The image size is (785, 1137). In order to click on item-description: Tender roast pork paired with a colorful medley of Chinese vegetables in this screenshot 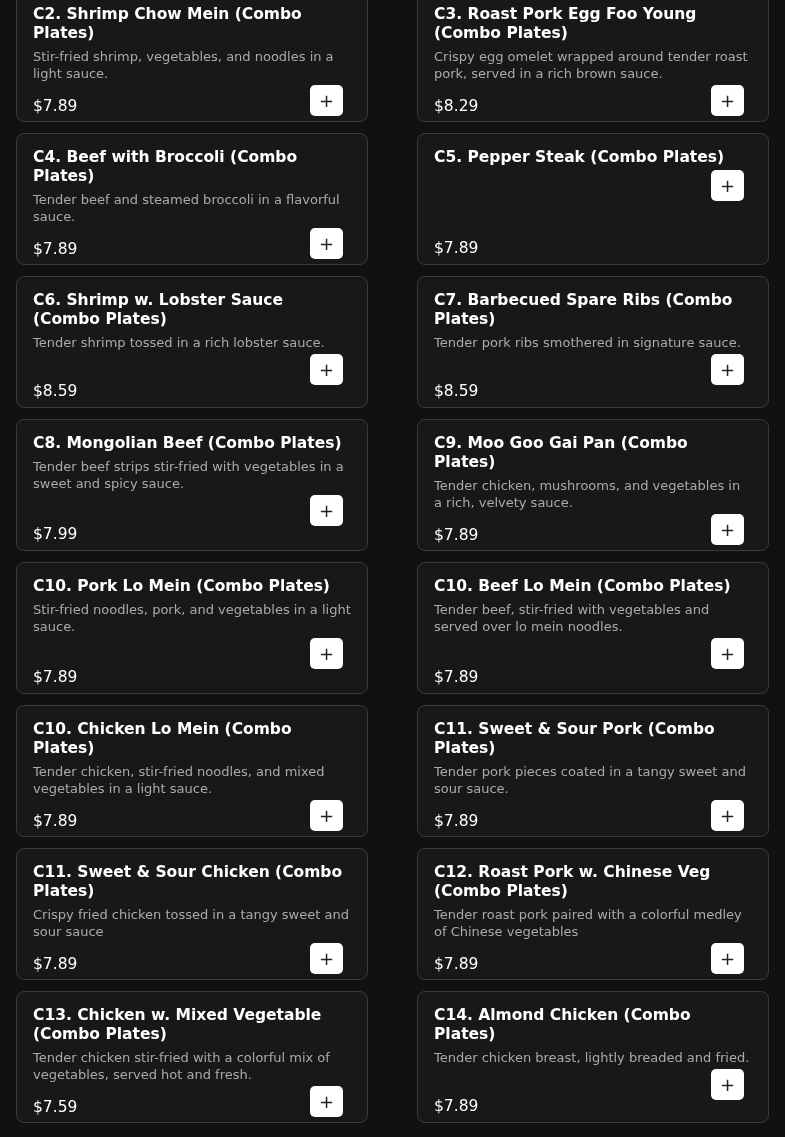, I will do `click(588, 923)`.